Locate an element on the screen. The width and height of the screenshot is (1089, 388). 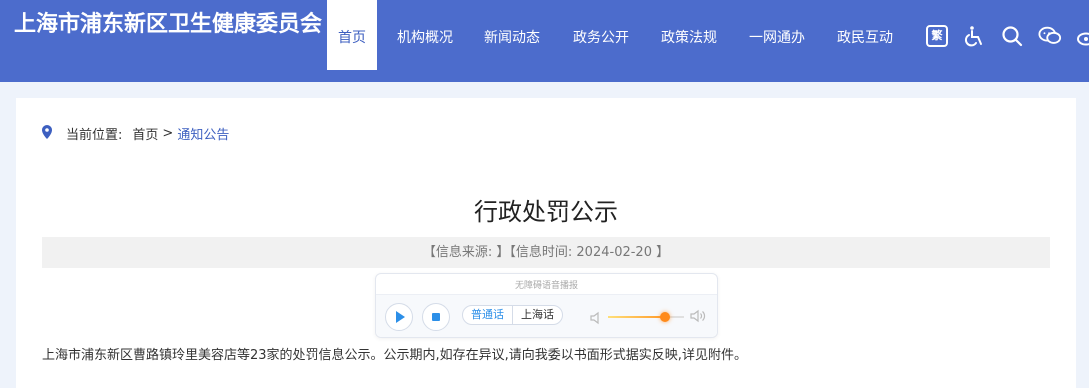
breadcrumb-label: 当前位置: is located at coordinates (94, 135).